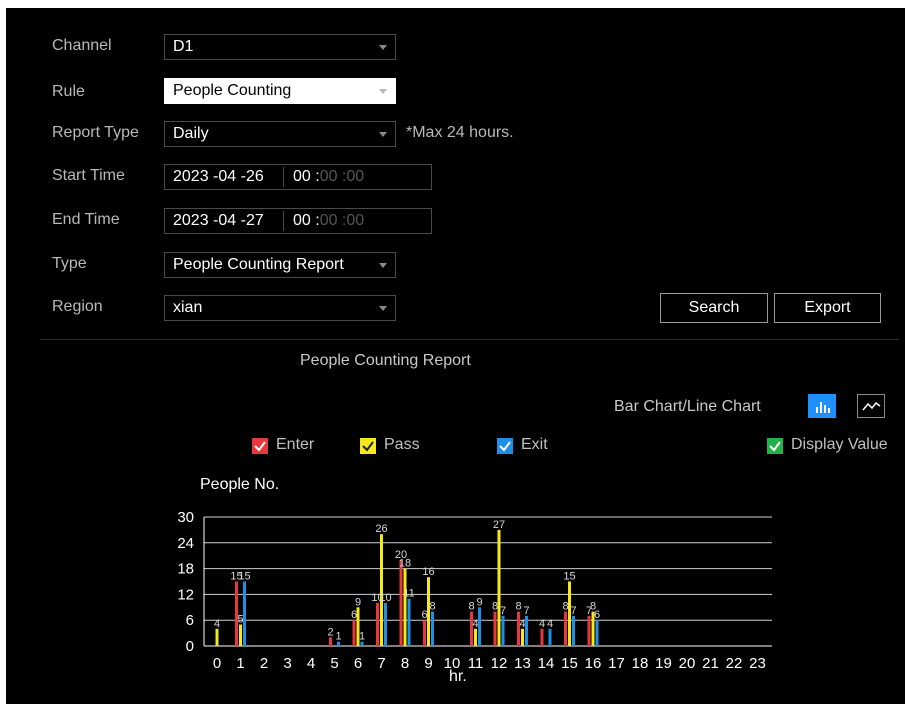 This screenshot has width=905, height=704. What do you see at coordinates (663, 663) in the screenshot?
I see `x-tick-label: 19` at bounding box center [663, 663].